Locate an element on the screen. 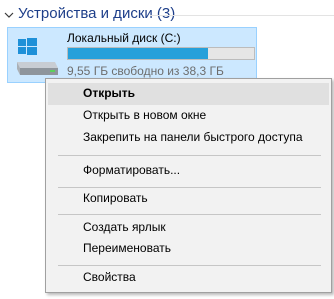 This screenshot has height=299, width=334. menu-item-create-shortcut: Создать ярлык is located at coordinates (188, 228).